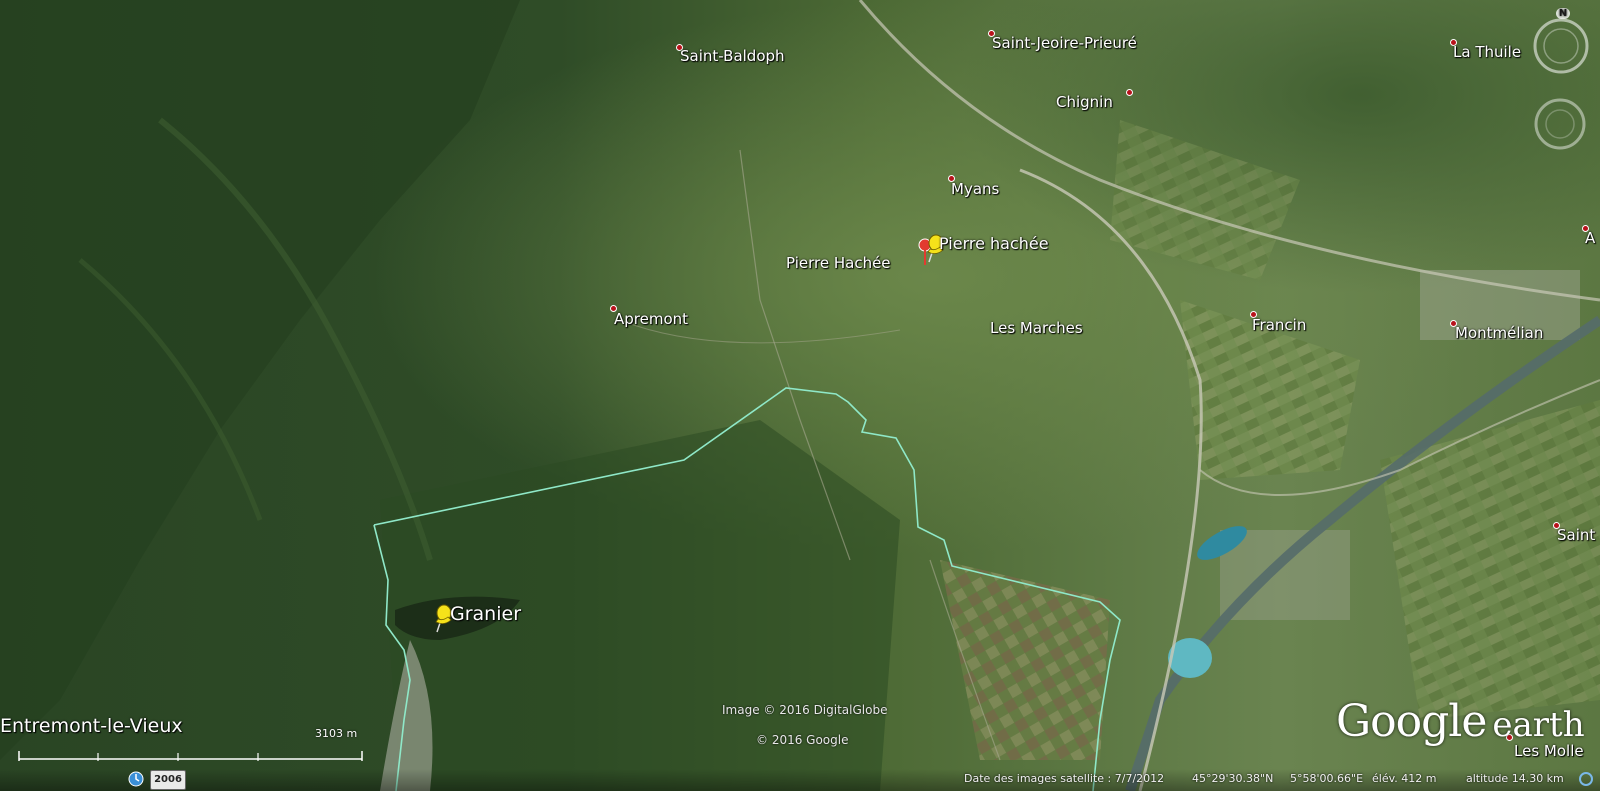  Describe the element at coordinates (1499, 333) in the screenshot. I see `place-label-montmelian: Montmélian` at that location.